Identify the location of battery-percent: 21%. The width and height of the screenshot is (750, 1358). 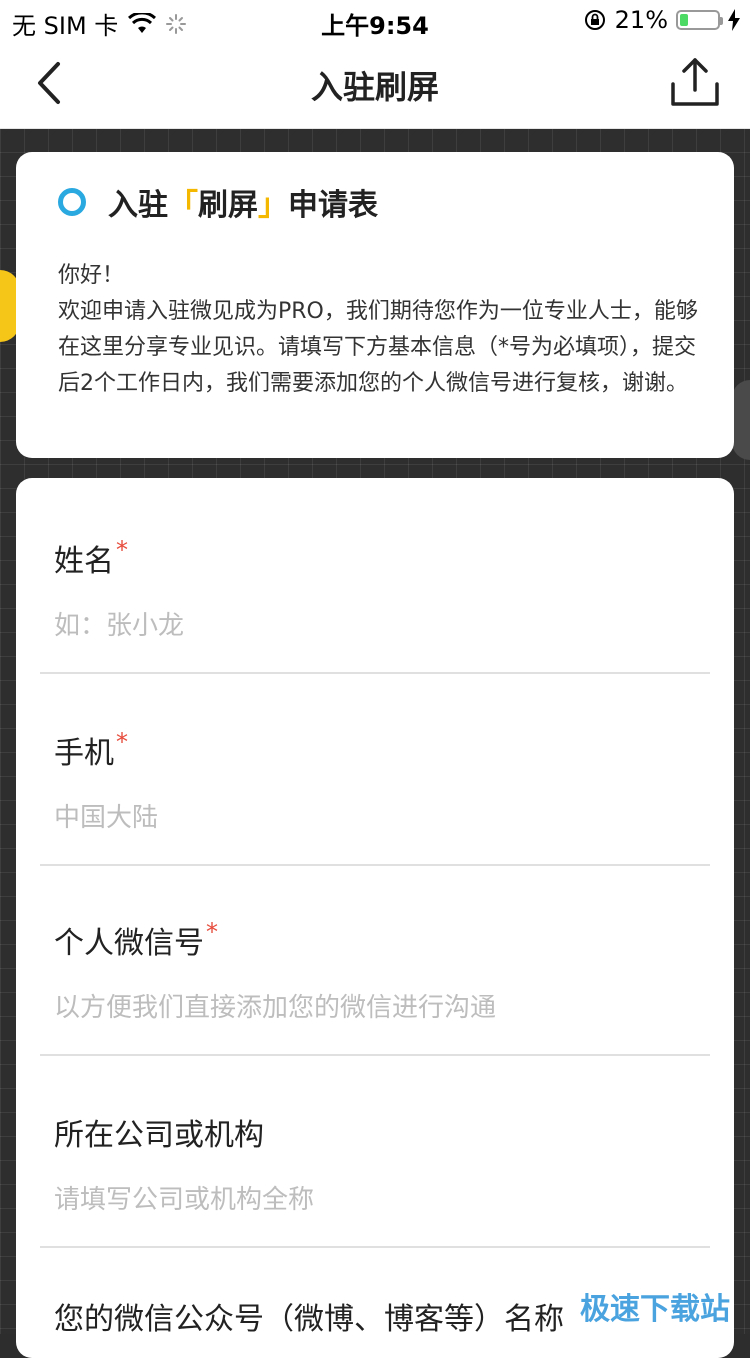
(641, 20).